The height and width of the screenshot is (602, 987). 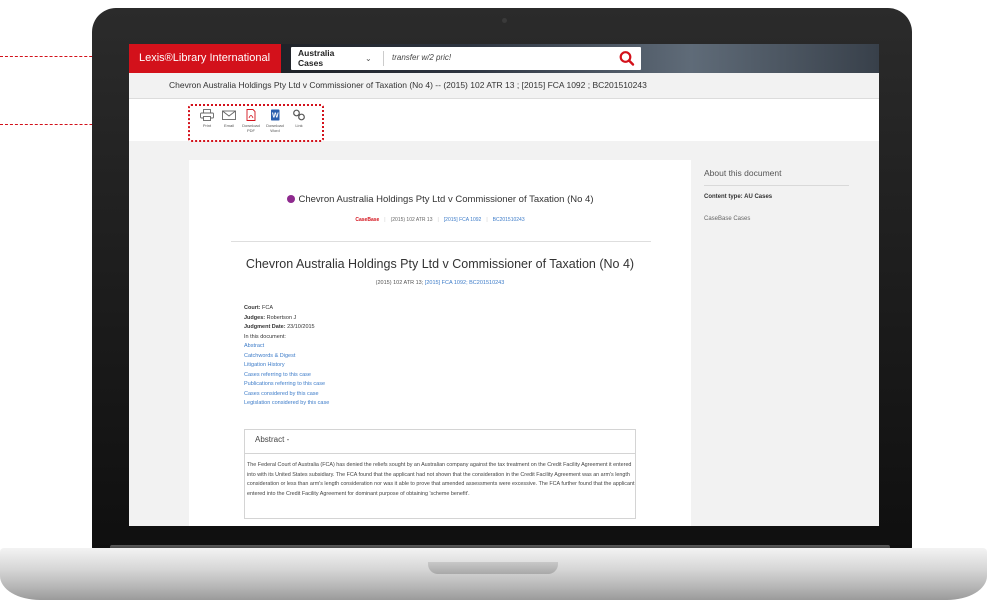 I want to click on print-button: Print, so click(x=207, y=118).